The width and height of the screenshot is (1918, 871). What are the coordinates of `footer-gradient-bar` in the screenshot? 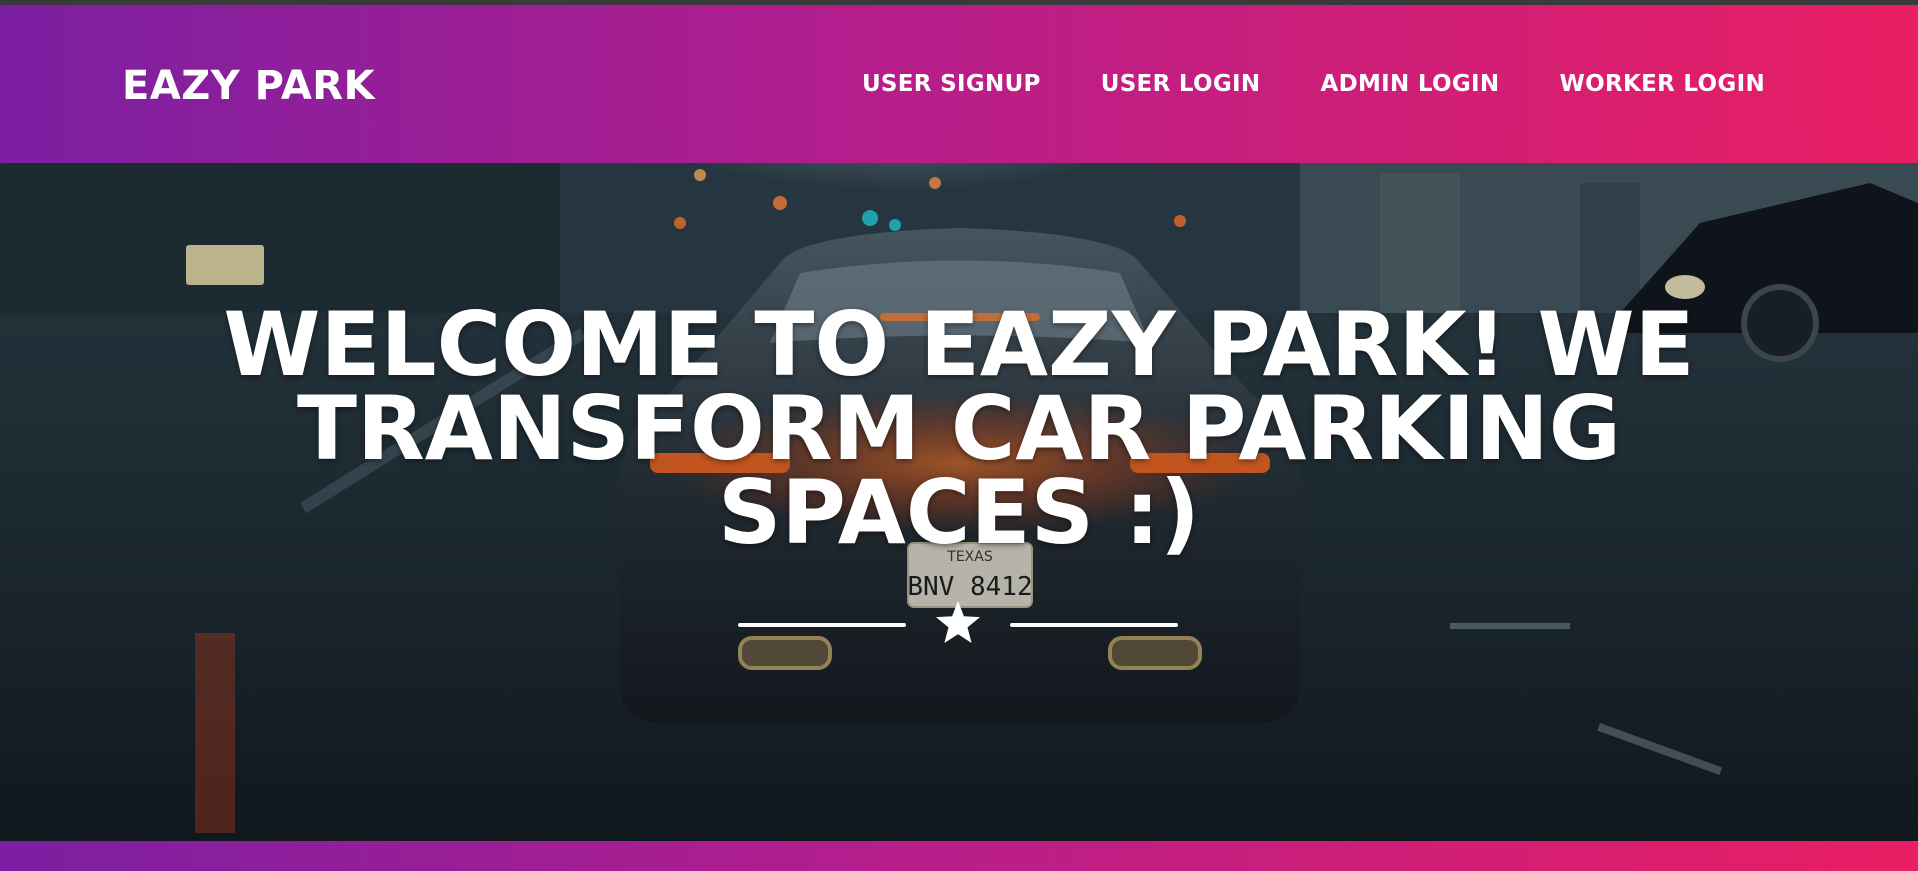 It's located at (959, 856).